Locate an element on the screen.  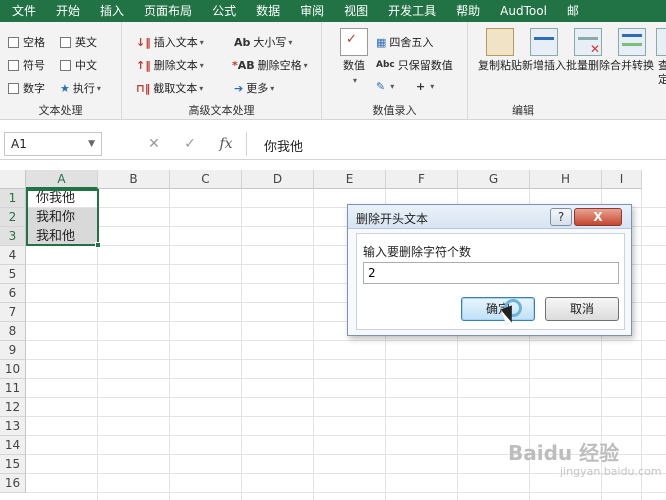
row-header-4: 4 is located at coordinates (13, 255).